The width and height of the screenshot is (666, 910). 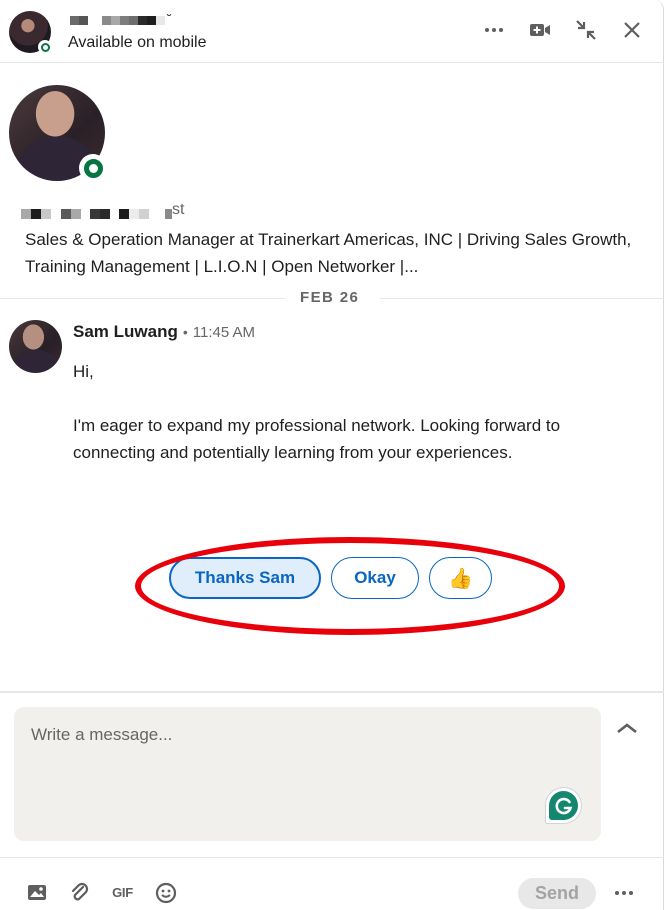 I want to click on composer-more-options-button, so click(x=628, y=893).